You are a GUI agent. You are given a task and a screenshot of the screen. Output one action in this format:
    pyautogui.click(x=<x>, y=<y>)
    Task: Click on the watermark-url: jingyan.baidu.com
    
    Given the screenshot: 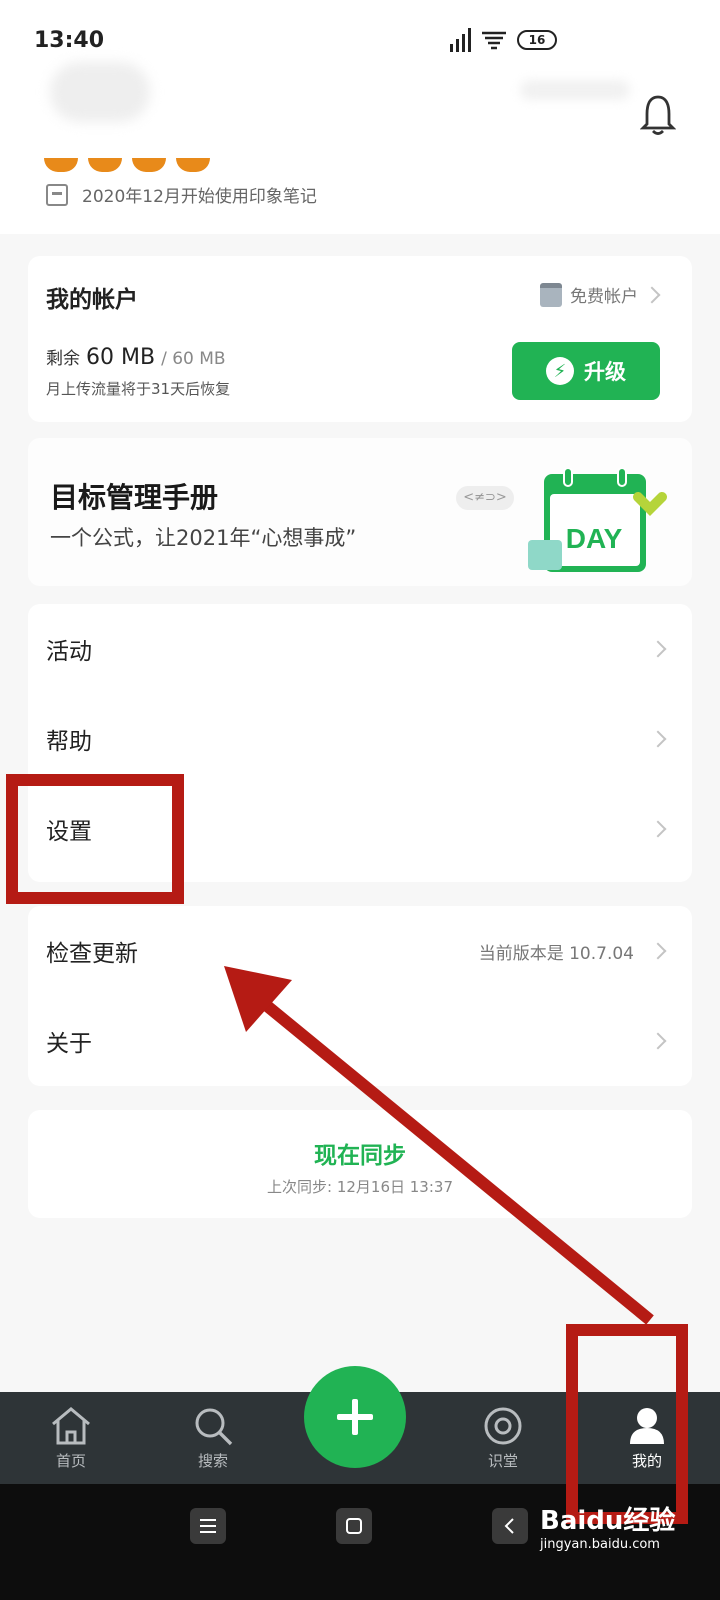 What is the action you would take?
    pyautogui.click(x=600, y=1544)
    